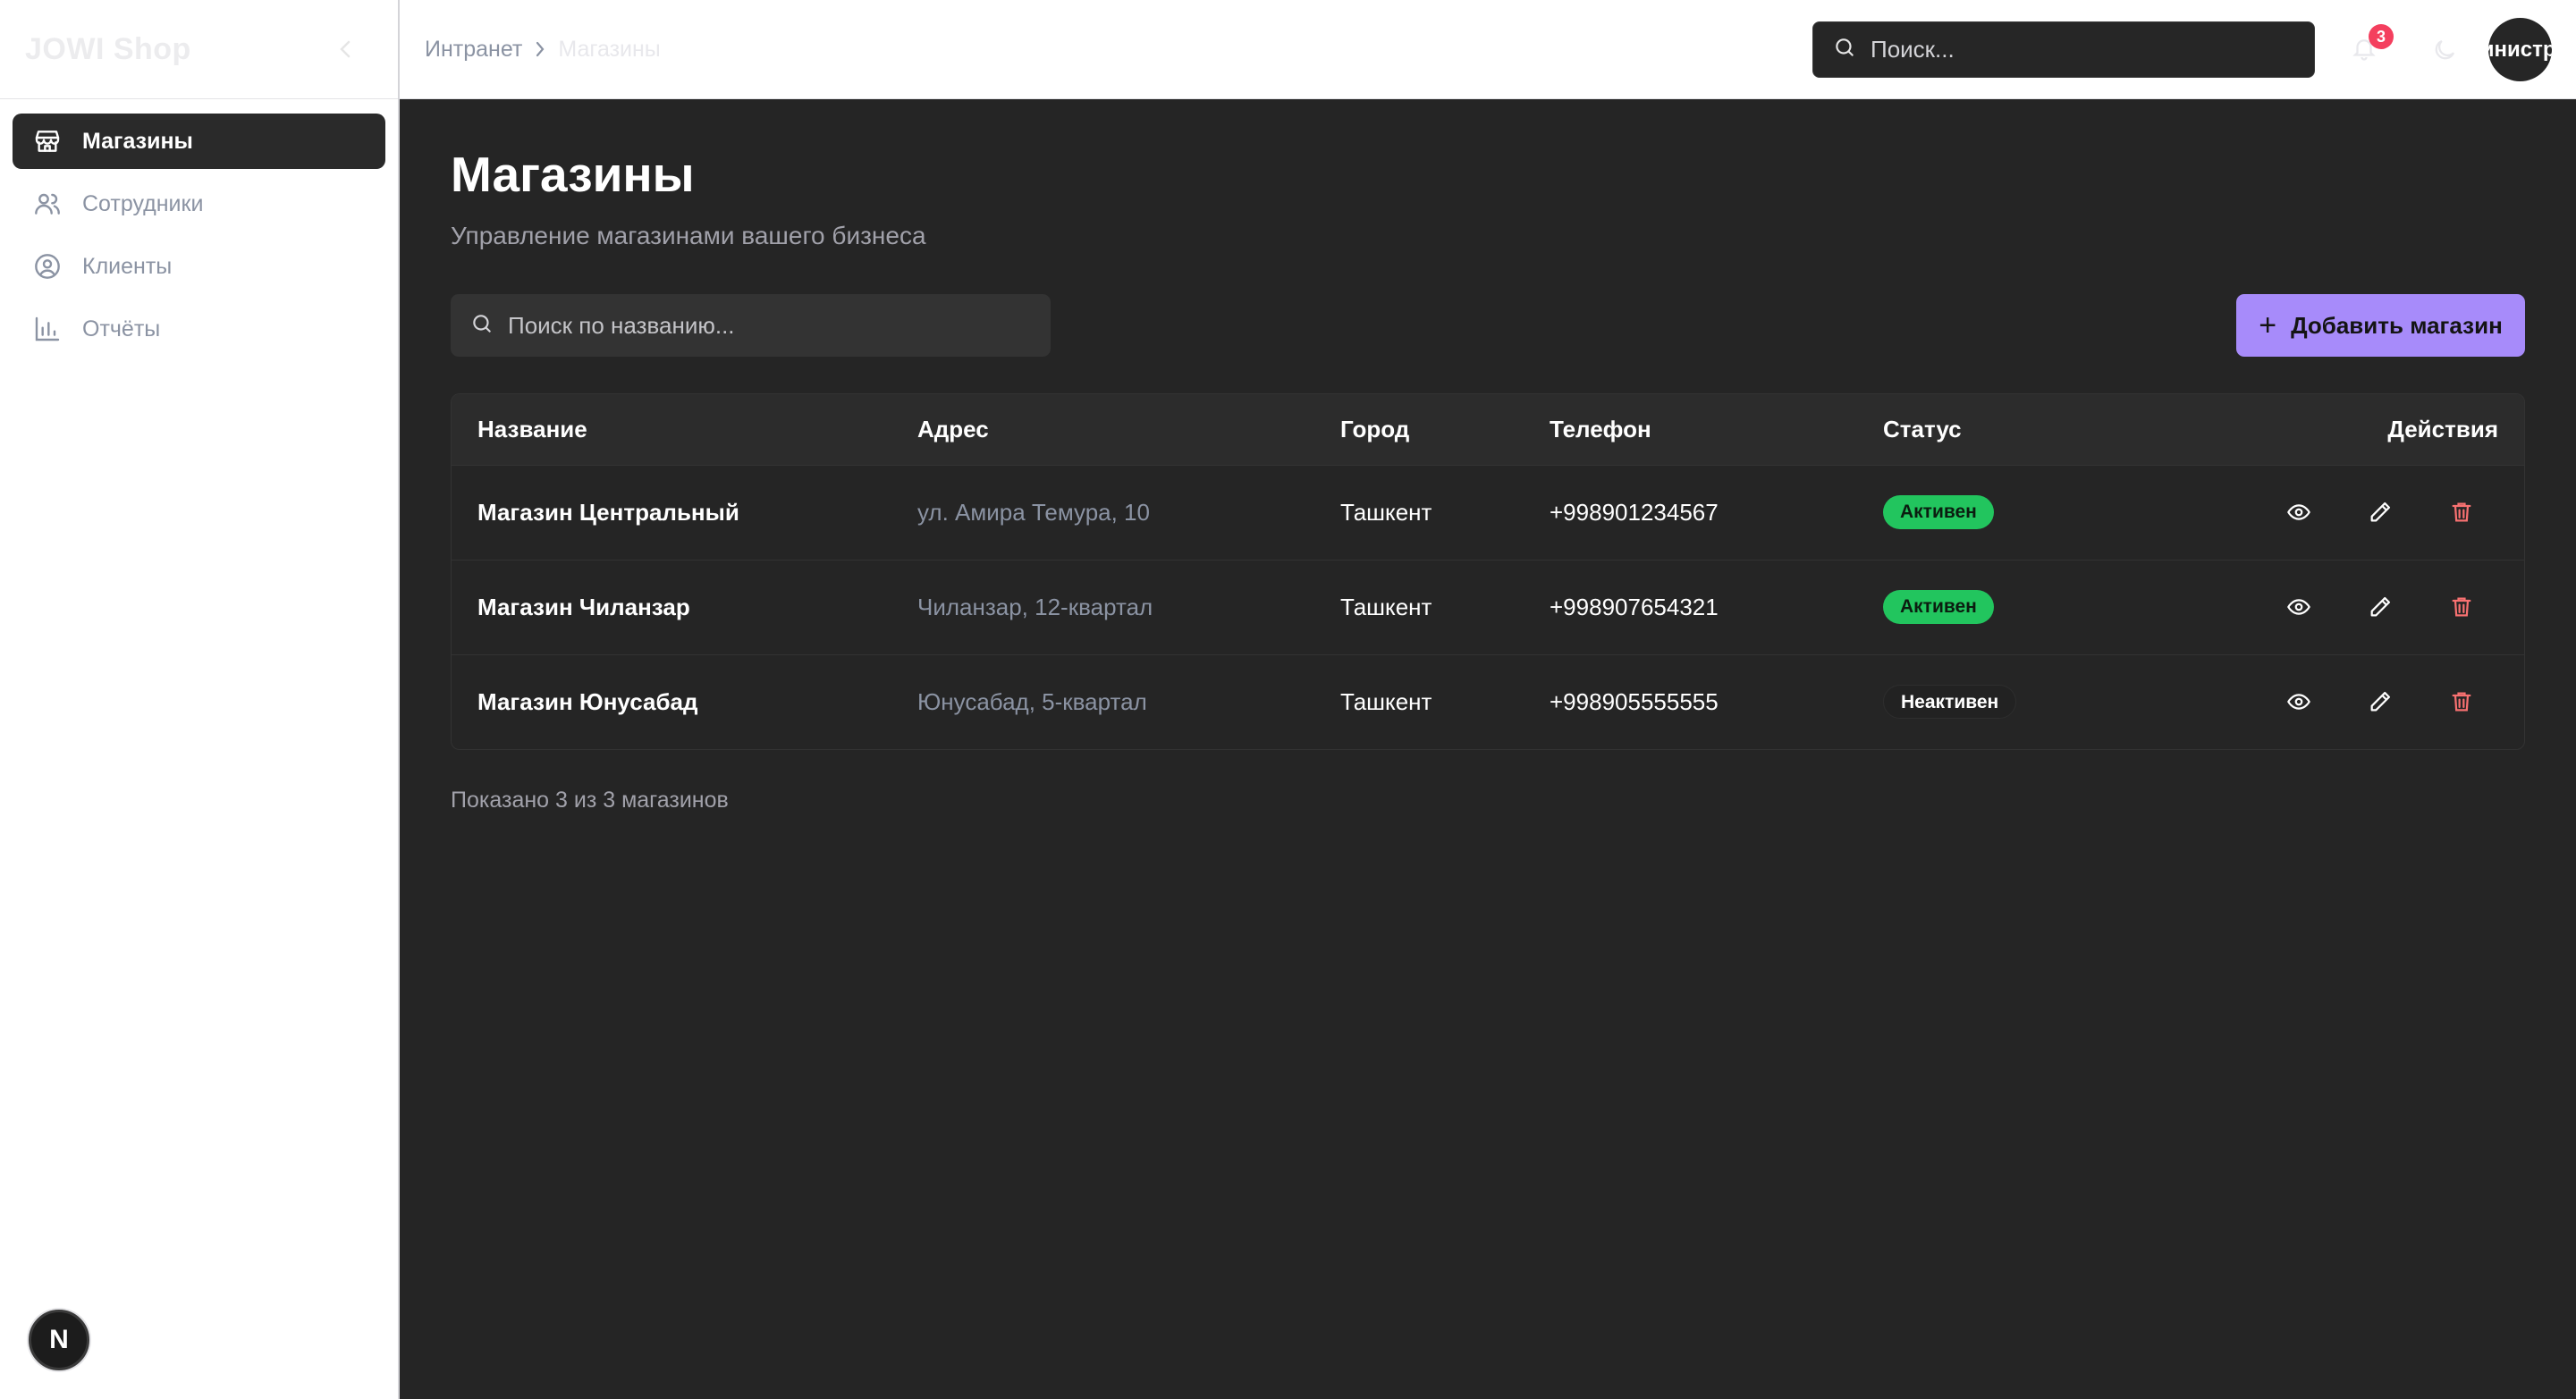 This screenshot has height=1399, width=2576. I want to click on store-name: Магазин Центральный, so click(608, 512).